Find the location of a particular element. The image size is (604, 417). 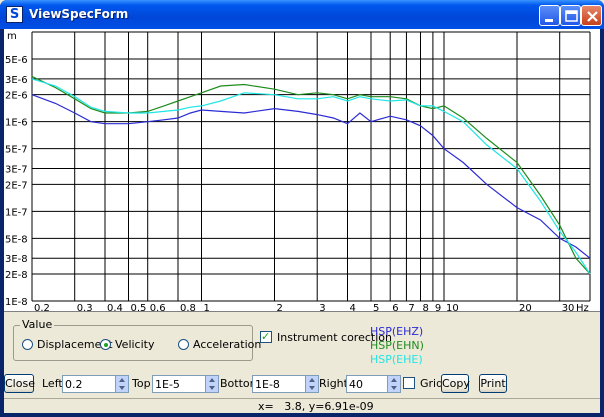

x-tick-label: 0.2 is located at coordinates (42, 307).